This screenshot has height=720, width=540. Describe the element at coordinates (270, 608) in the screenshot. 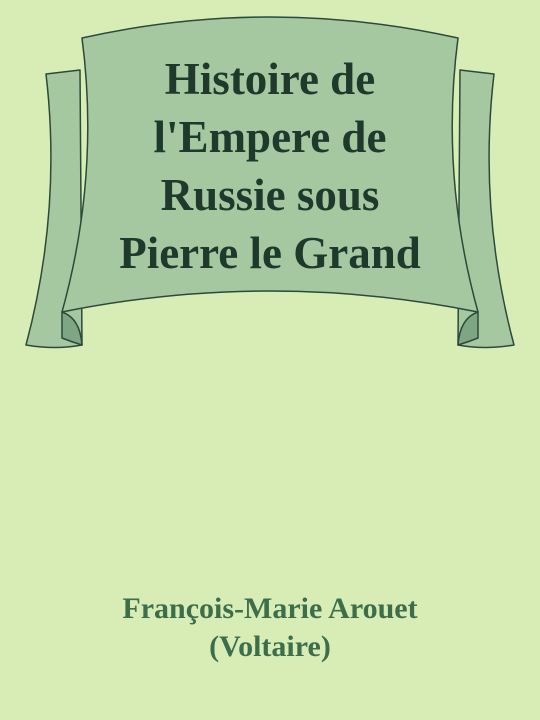

I see `book-author-line: François-Marie Arouet` at that location.